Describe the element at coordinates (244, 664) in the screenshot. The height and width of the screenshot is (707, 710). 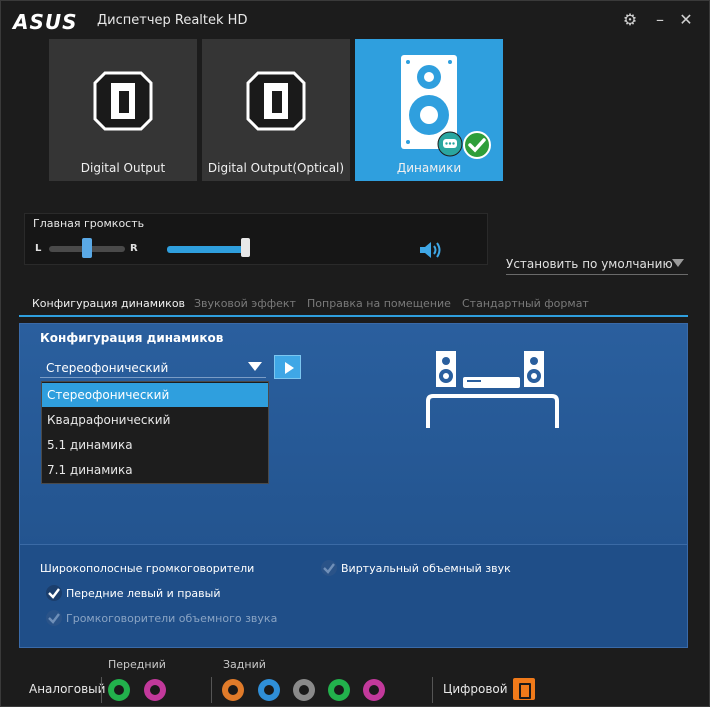
I see `rear-jacks-label: Задний` at that location.